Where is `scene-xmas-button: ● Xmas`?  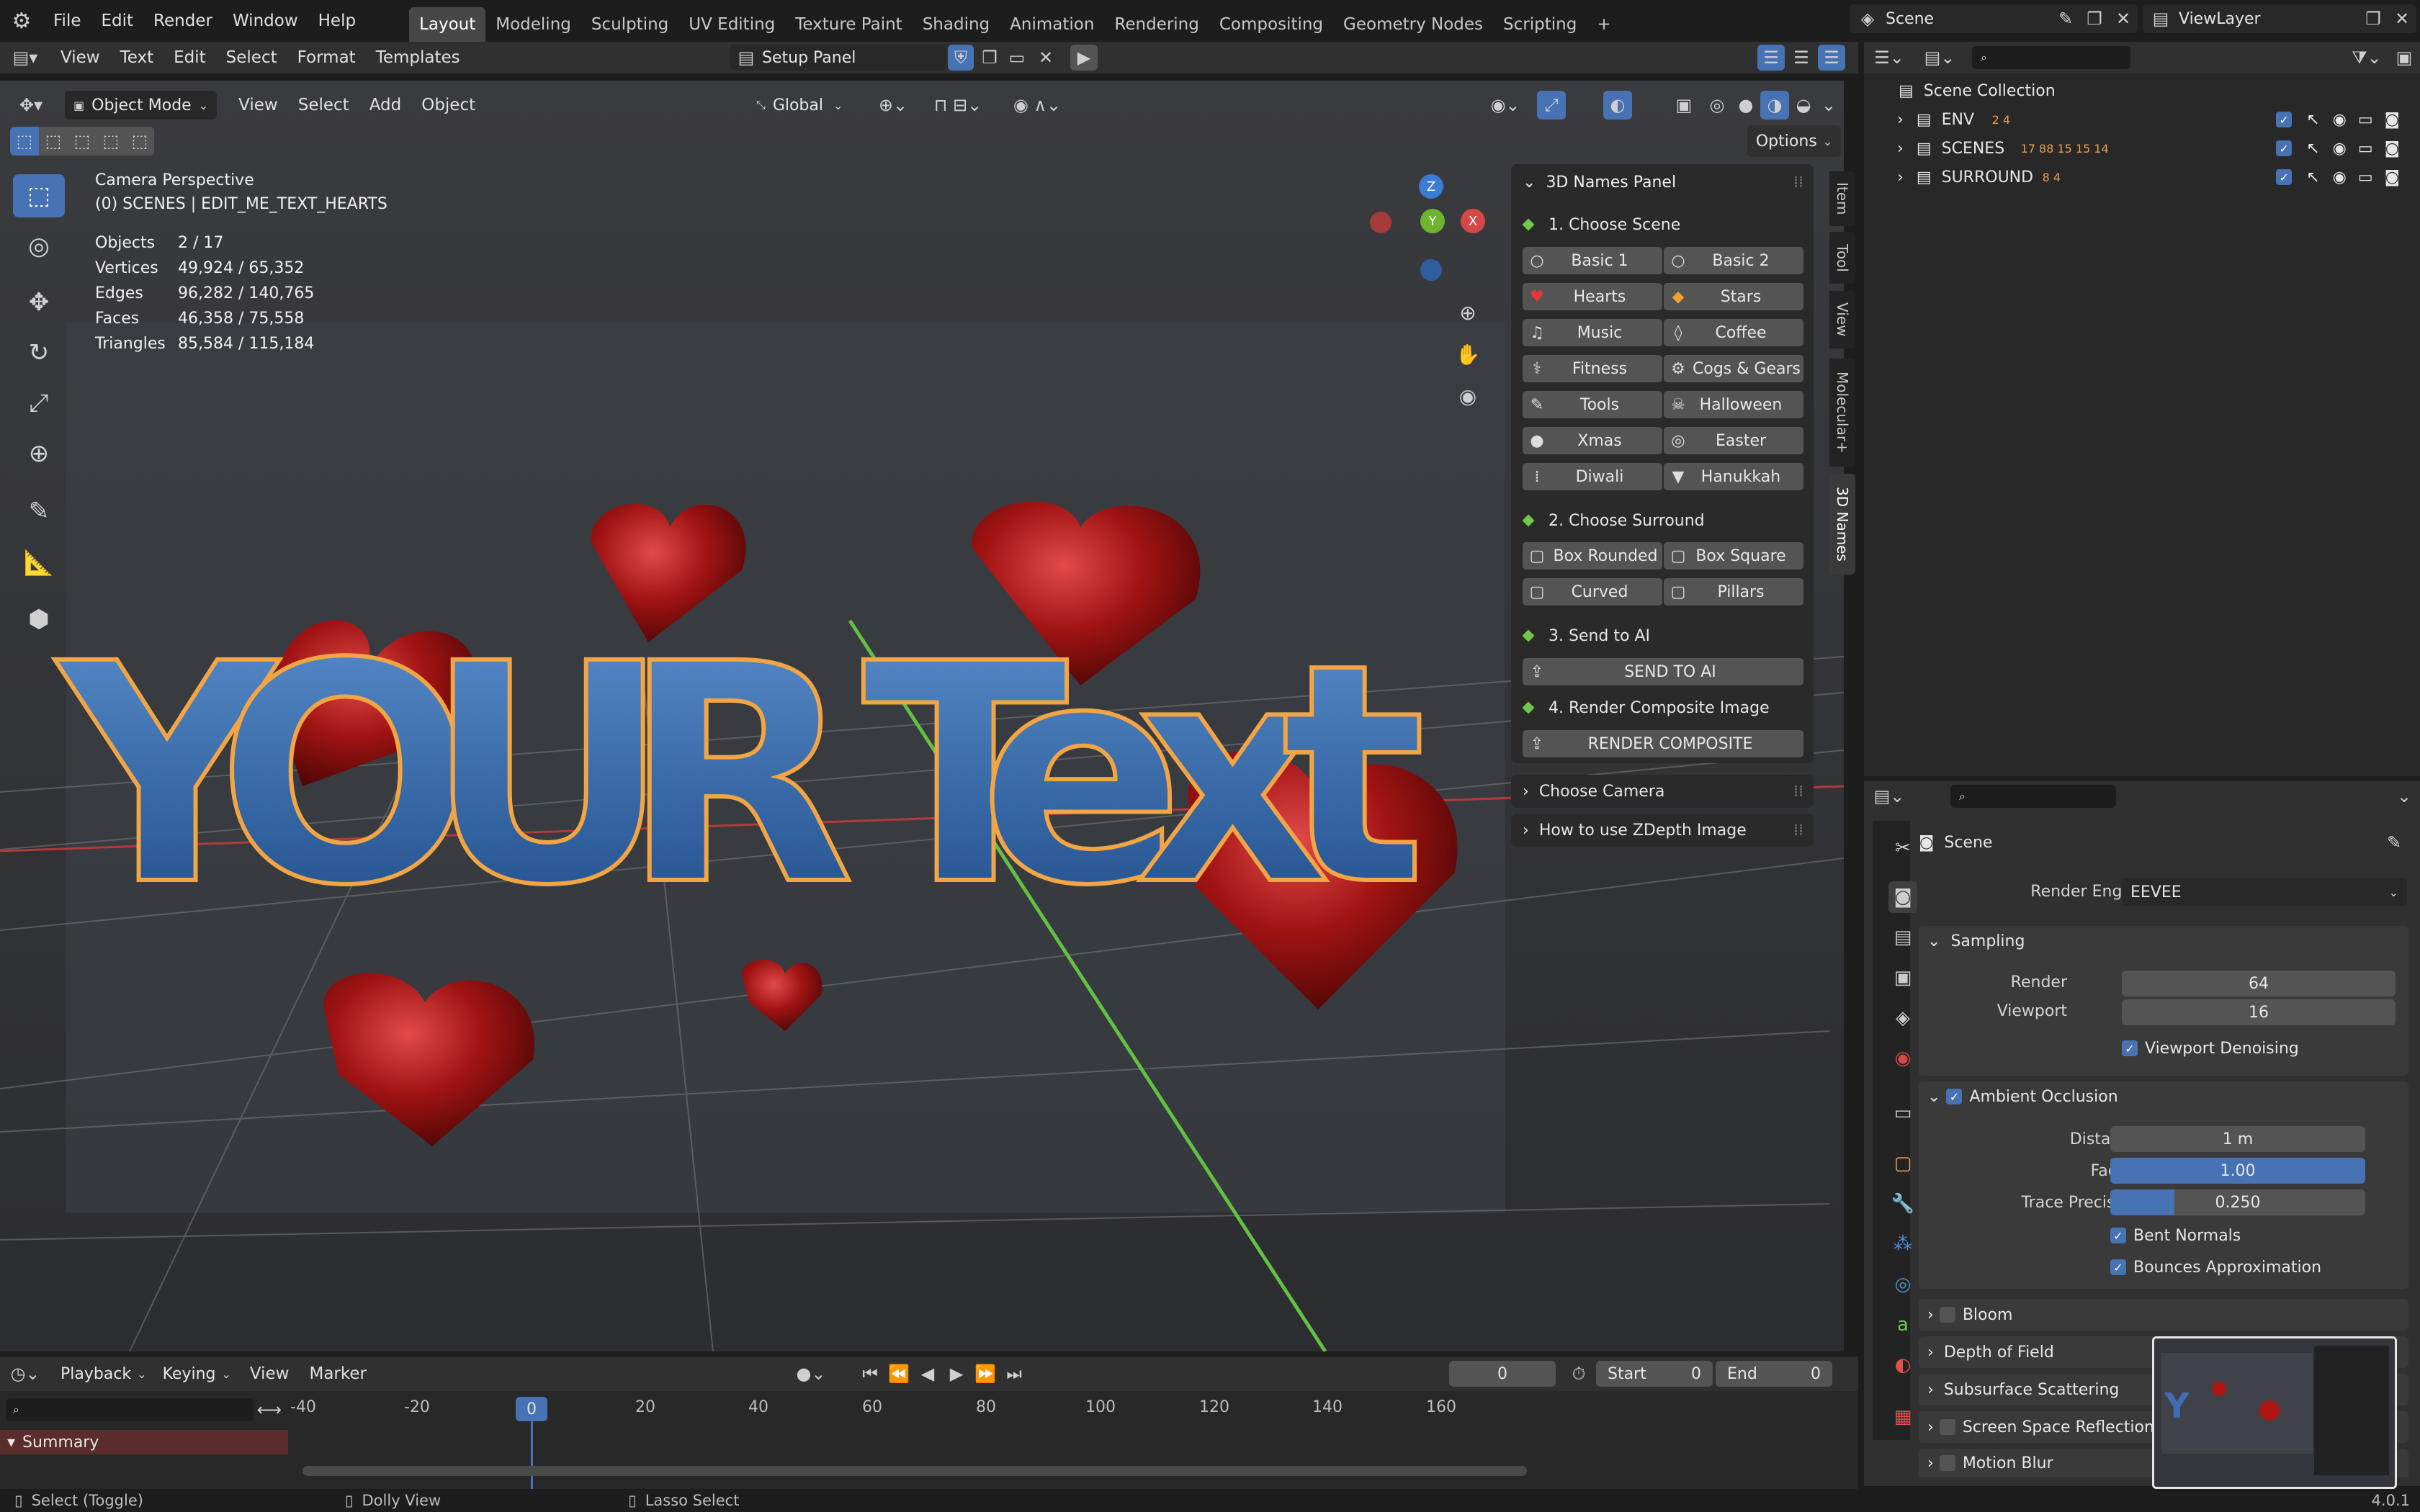
scene-xmas-button: ● Xmas is located at coordinates (1592, 440).